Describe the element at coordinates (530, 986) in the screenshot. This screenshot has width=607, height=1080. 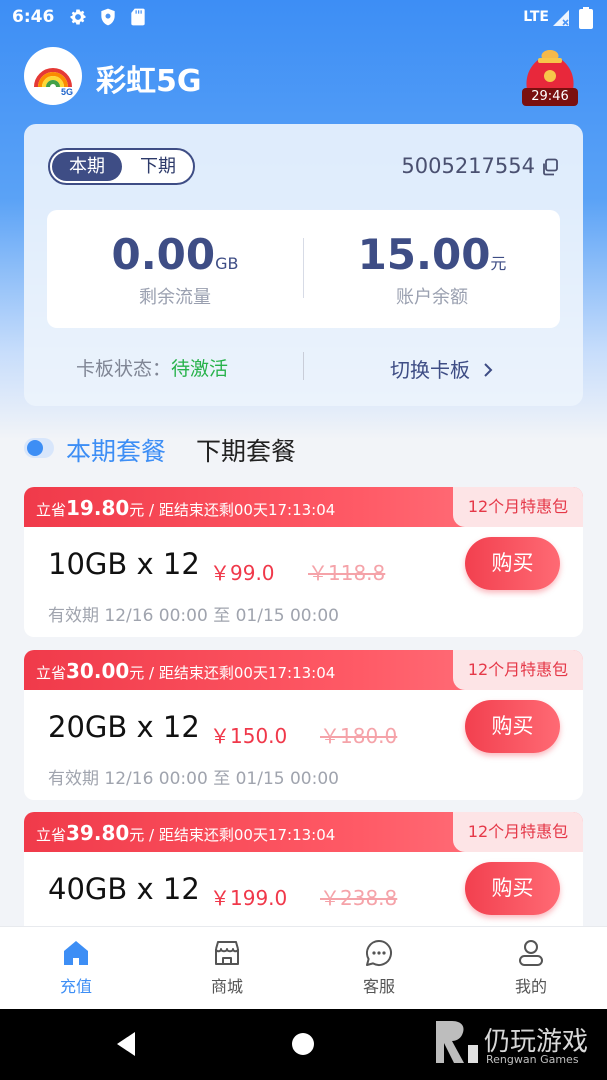
I see `nav-label: 我的` at that location.